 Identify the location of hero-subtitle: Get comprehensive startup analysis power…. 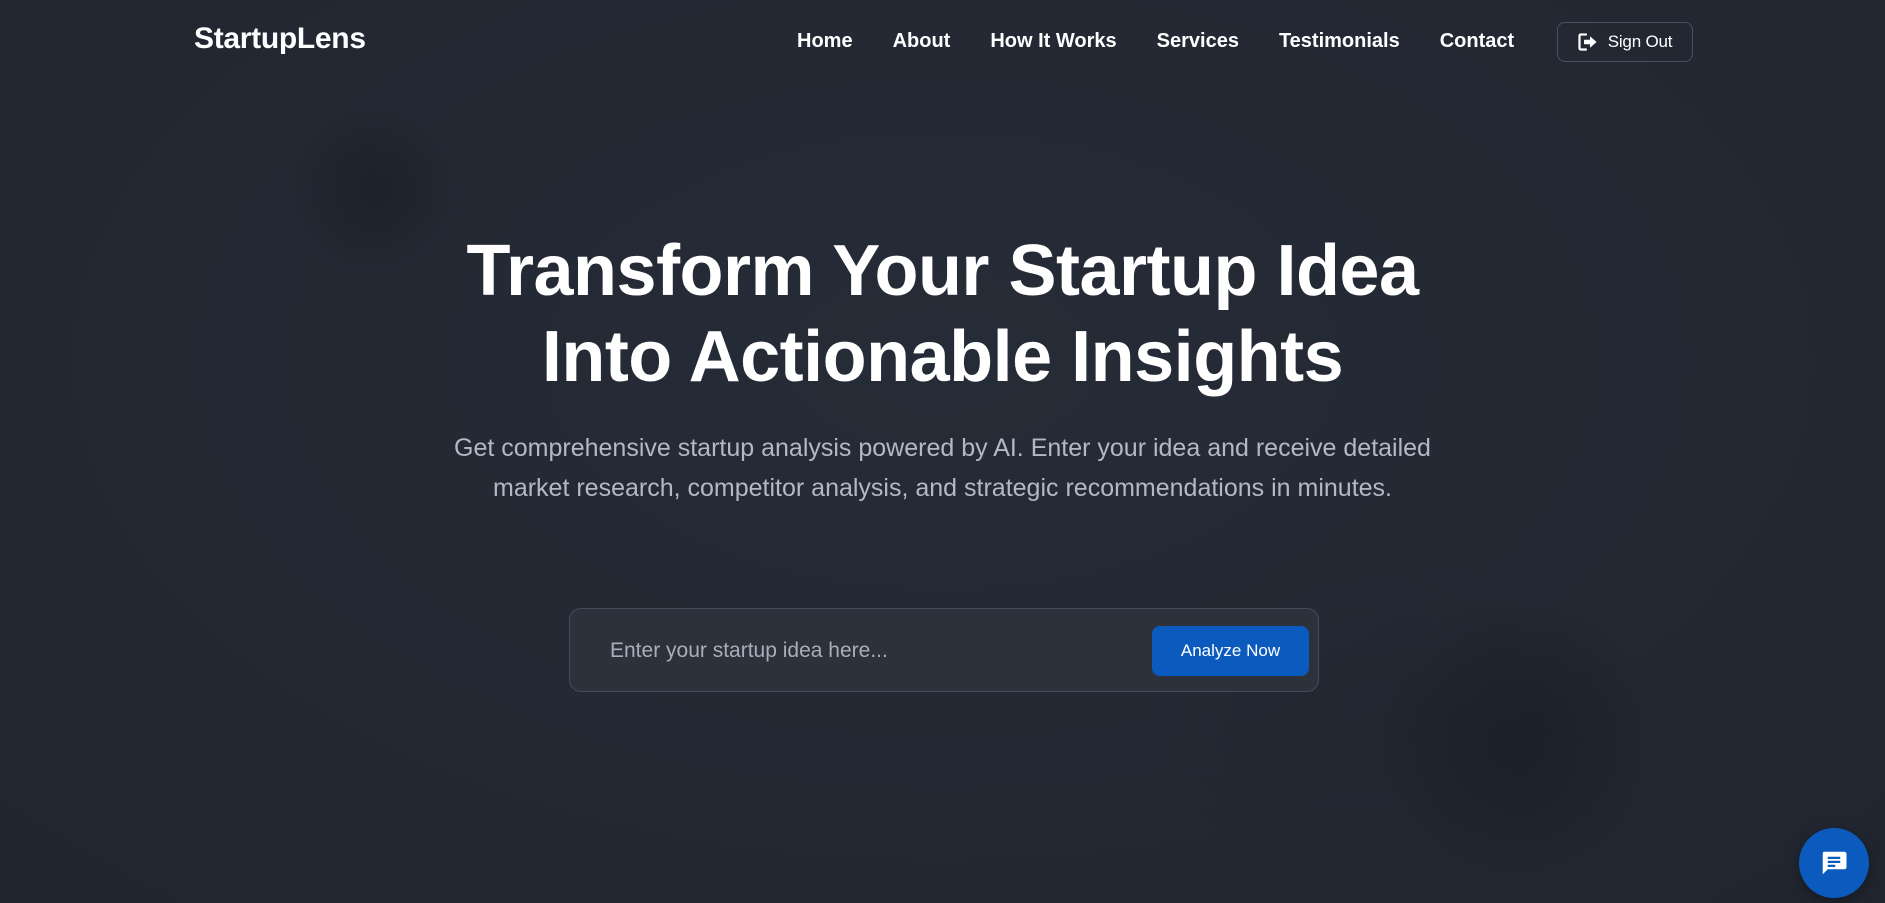
(942, 468).